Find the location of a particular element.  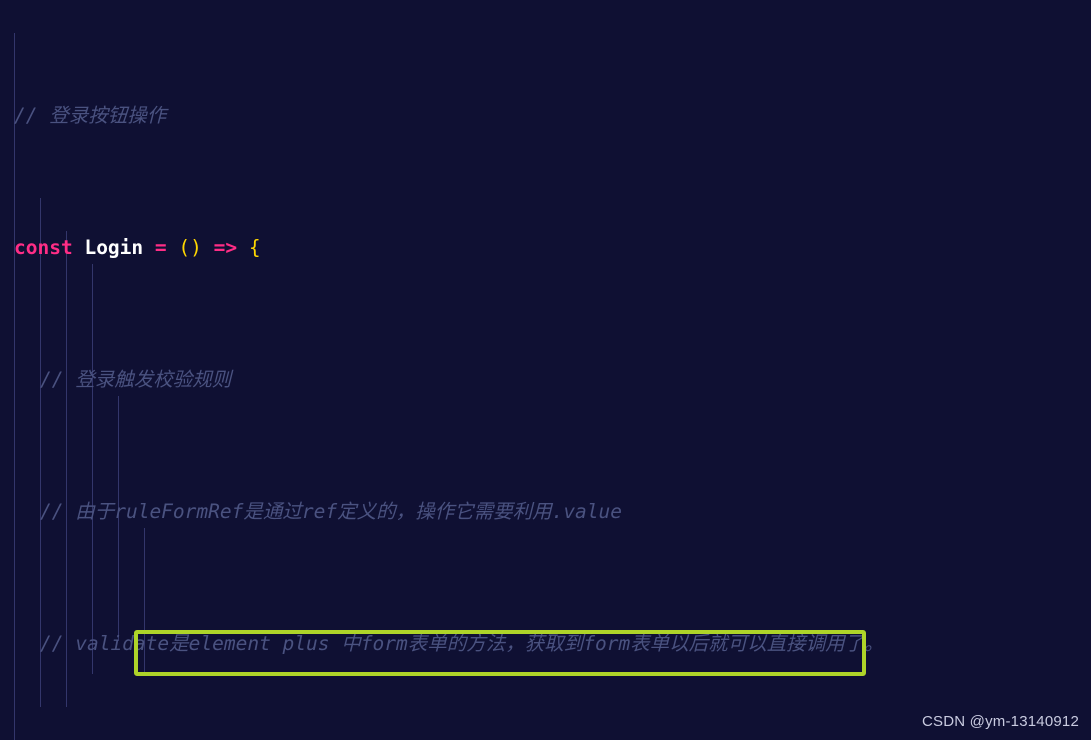

arrow-operator: => is located at coordinates (225, 247).